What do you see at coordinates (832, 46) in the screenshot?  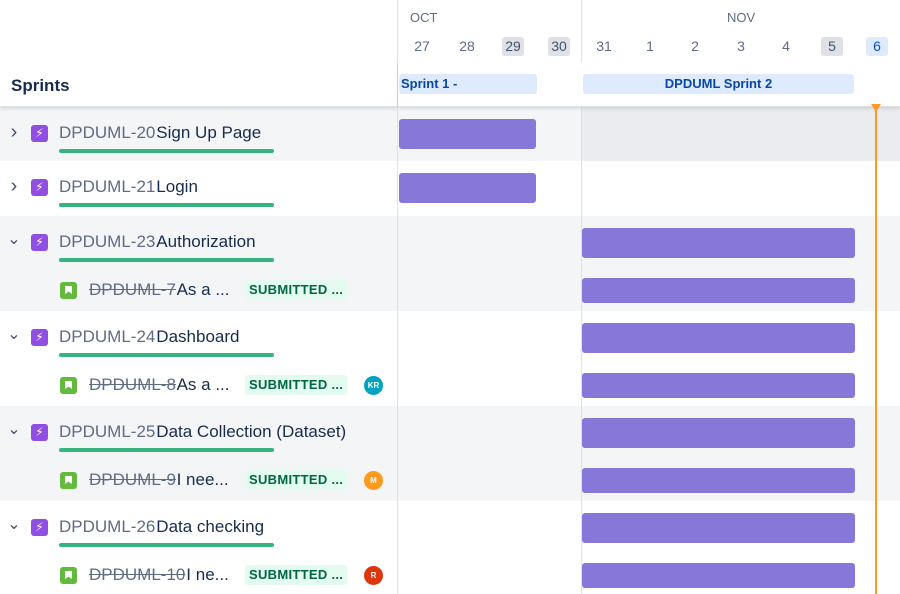 I see `day-label: 5` at bounding box center [832, 46].